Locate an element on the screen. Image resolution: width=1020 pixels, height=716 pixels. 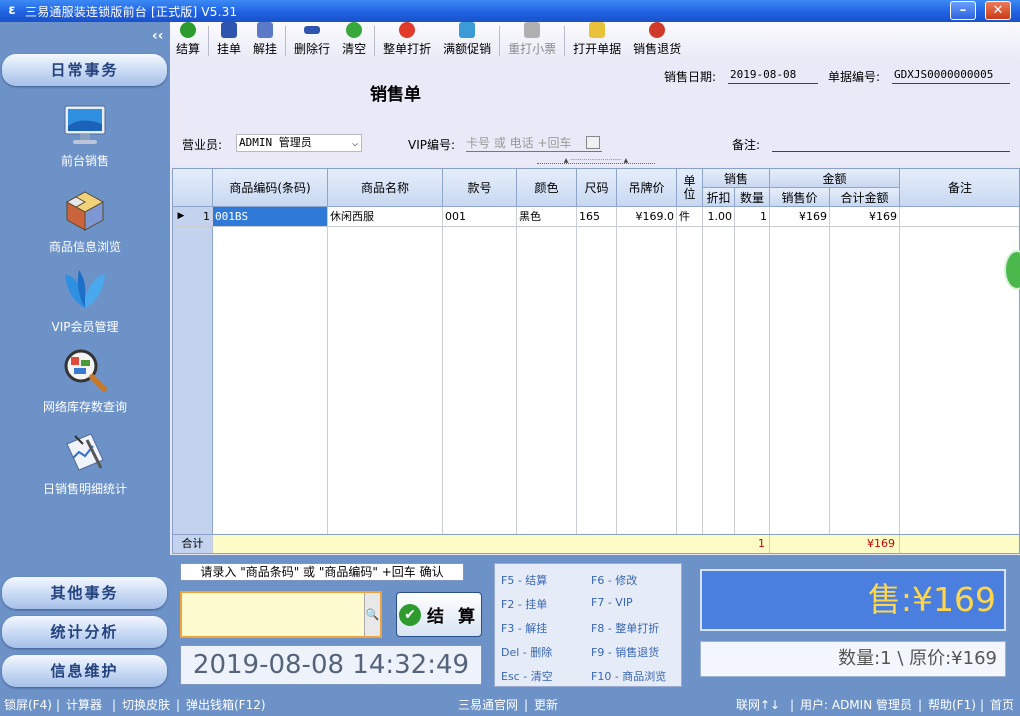
barcode-input: 🔍 is located at coordinates (281, 614).